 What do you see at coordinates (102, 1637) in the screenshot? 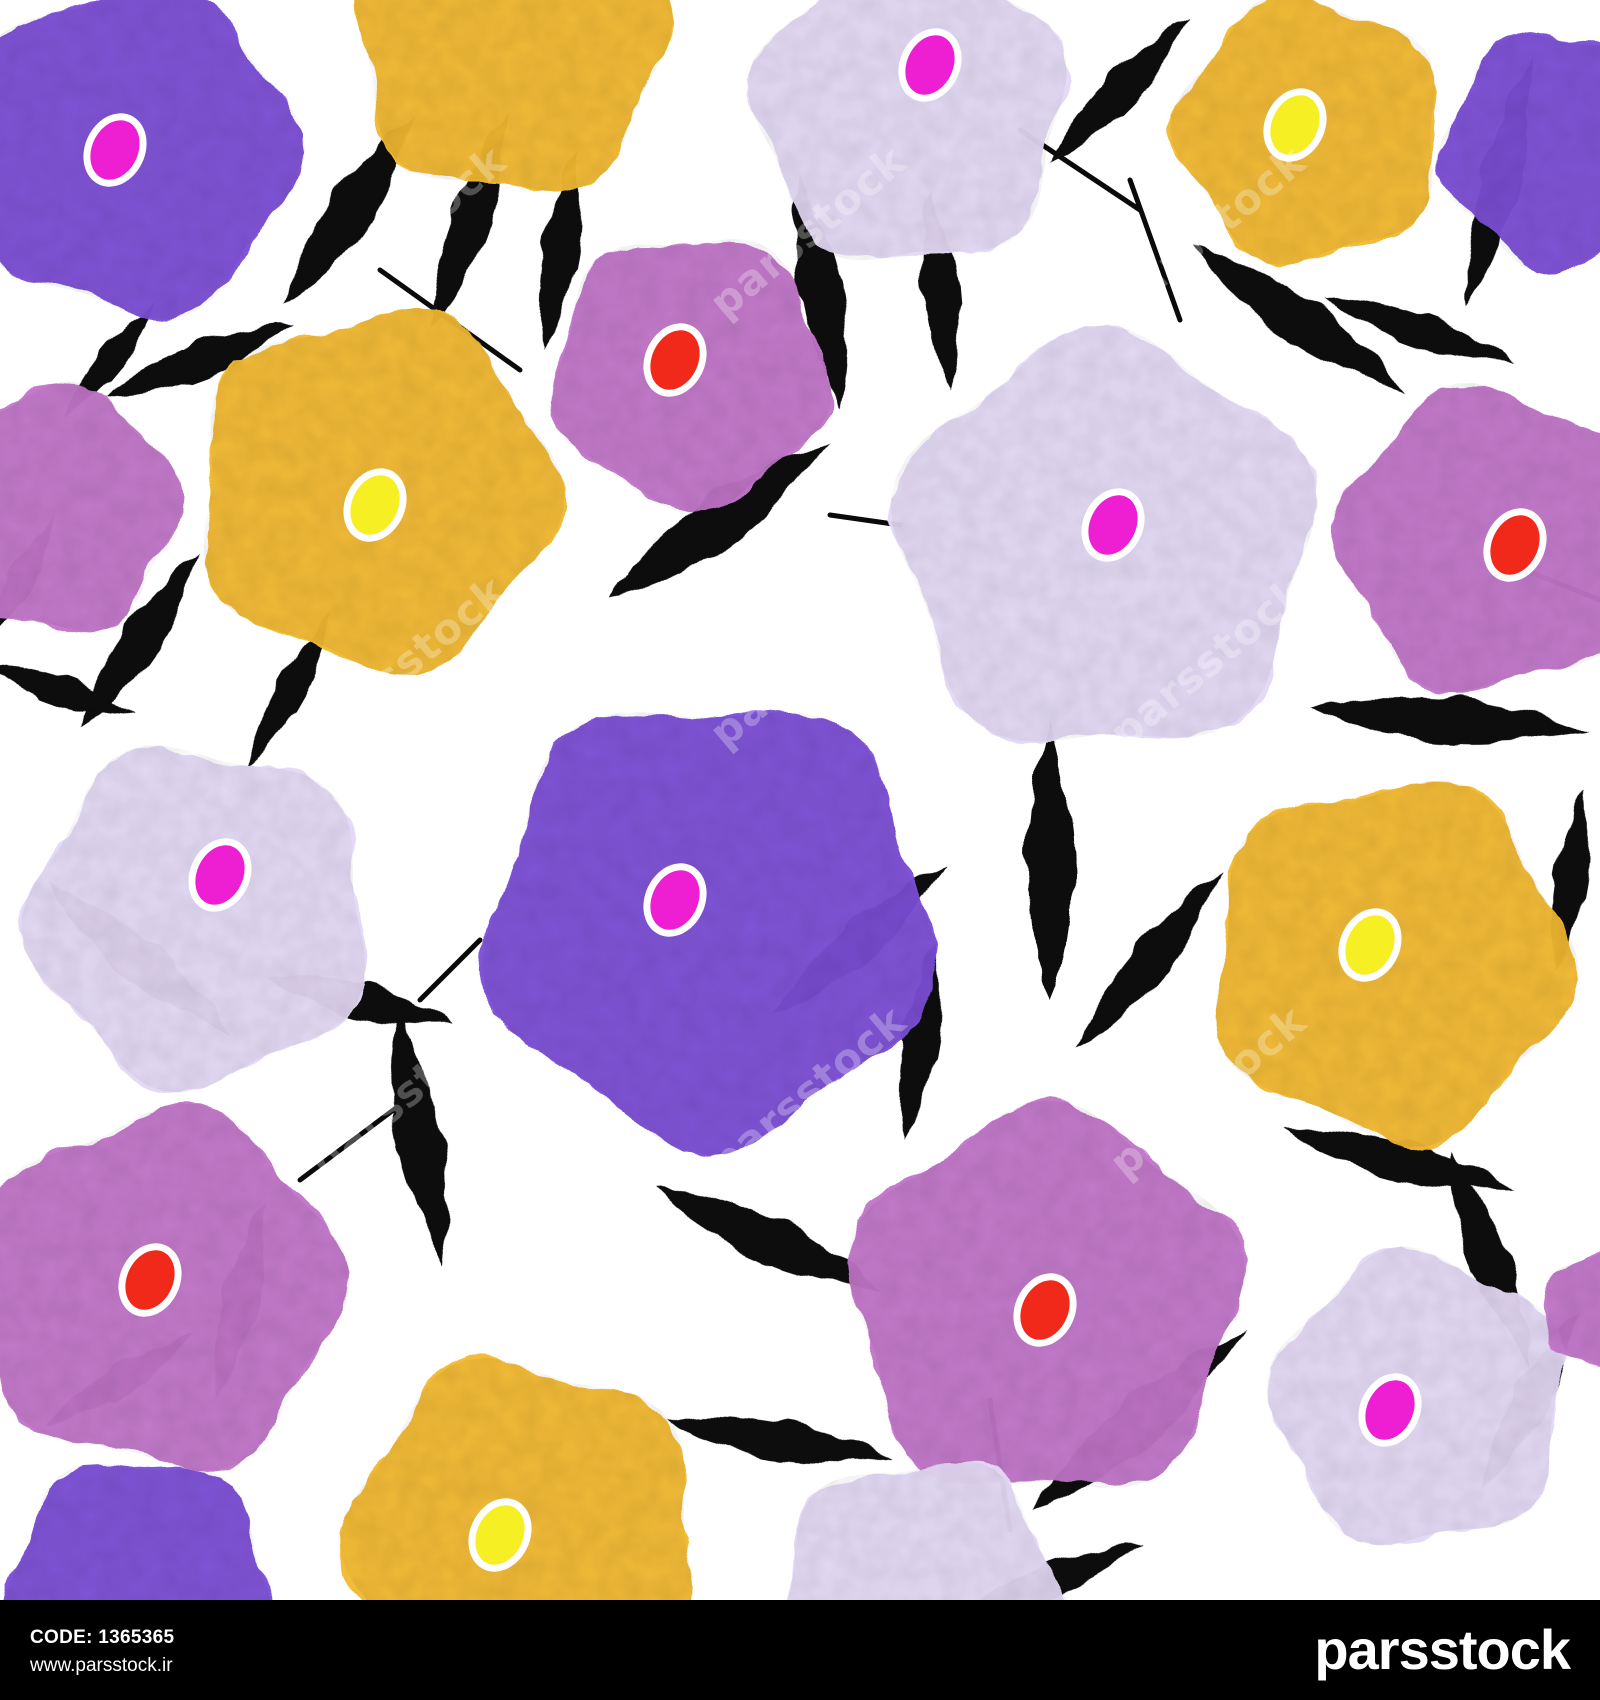
I see `image-code-label: CODE: 1365365` at bounding box center [102, 1637].